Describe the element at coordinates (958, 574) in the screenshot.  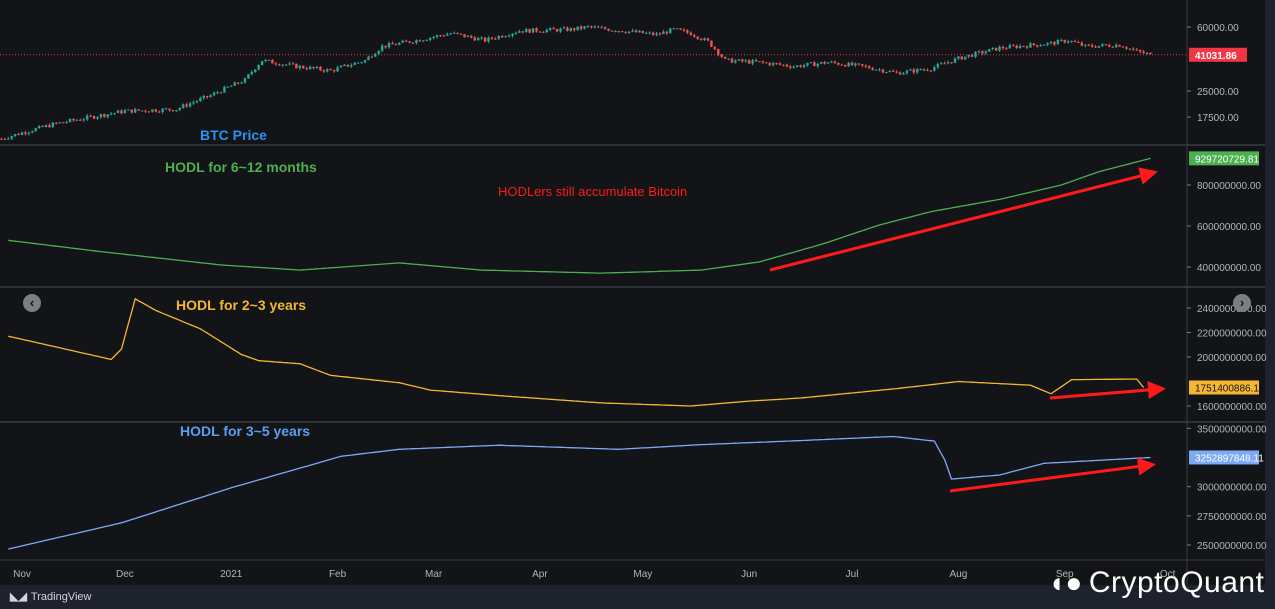
I see `x-tick-label: Aug` at that location.